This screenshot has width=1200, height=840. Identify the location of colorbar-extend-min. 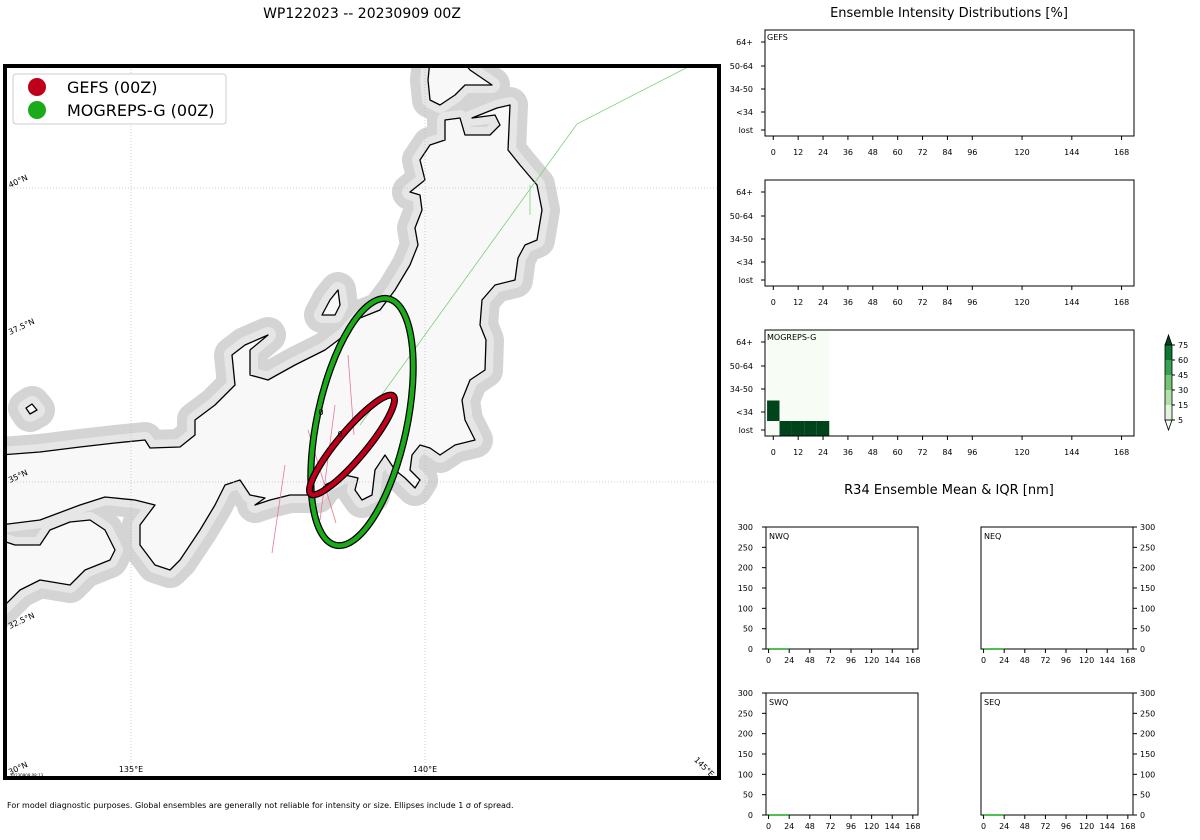
(1168, 425).